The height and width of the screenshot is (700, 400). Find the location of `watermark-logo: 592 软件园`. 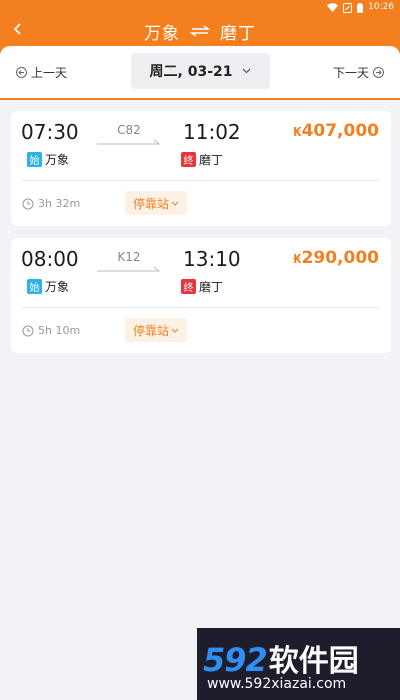

watermark-logo: 592 软件园 is located at coordinates (281, 658).